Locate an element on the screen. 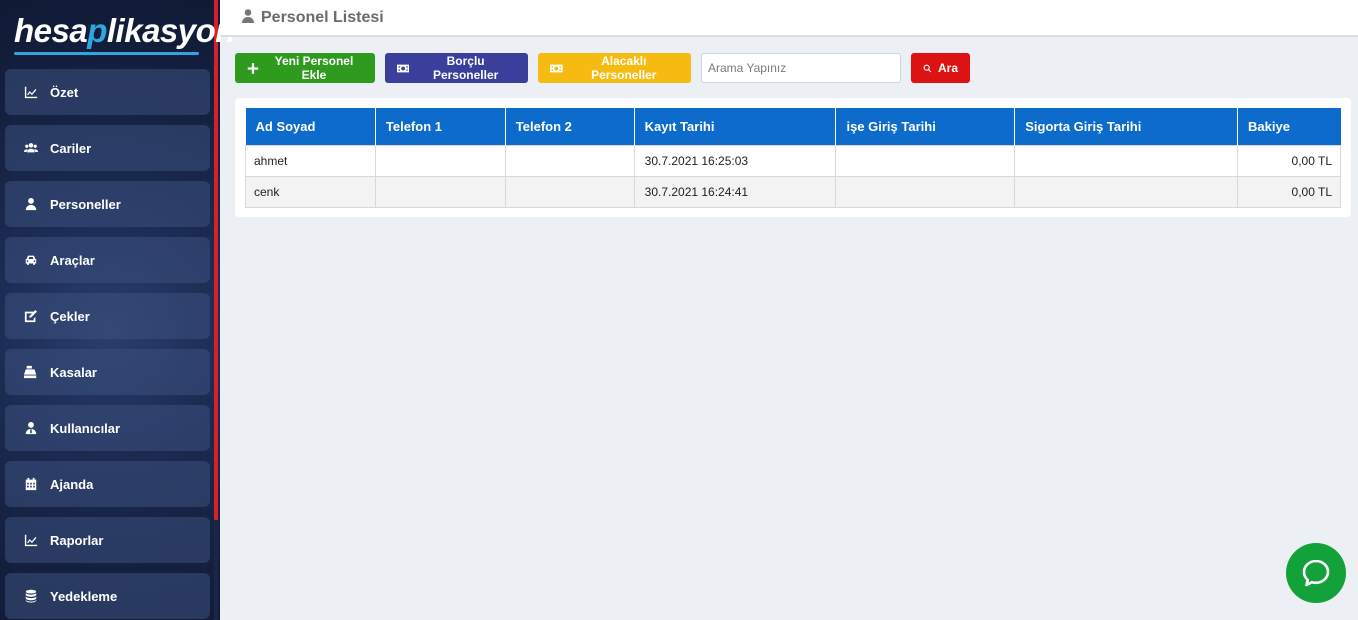 The height and width of the screenshot is (620, 1358). sidebar-item-cekler: Çekler is located at coordinates (107, 316).